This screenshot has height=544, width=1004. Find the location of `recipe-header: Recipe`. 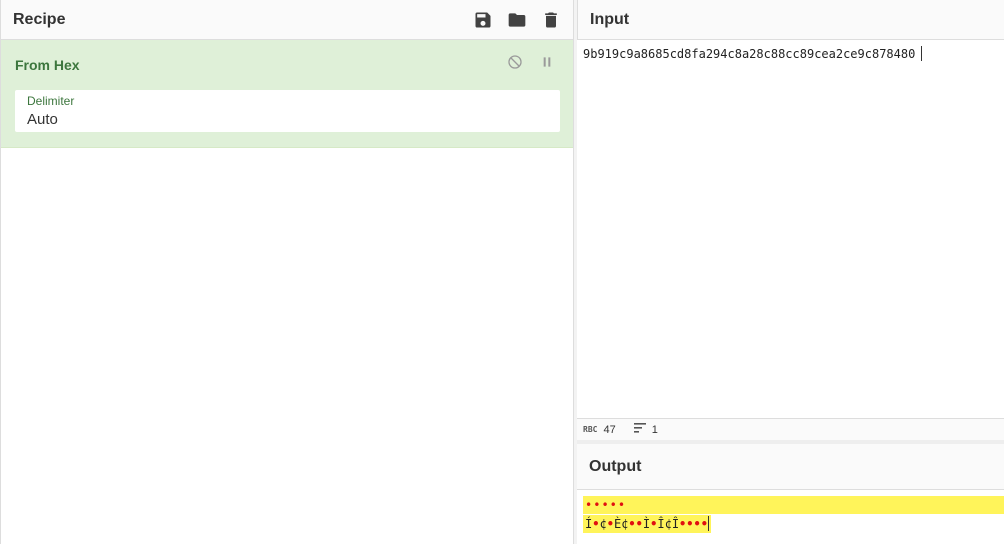

recipe-header: Recipe is located at coordinates (287, 20).